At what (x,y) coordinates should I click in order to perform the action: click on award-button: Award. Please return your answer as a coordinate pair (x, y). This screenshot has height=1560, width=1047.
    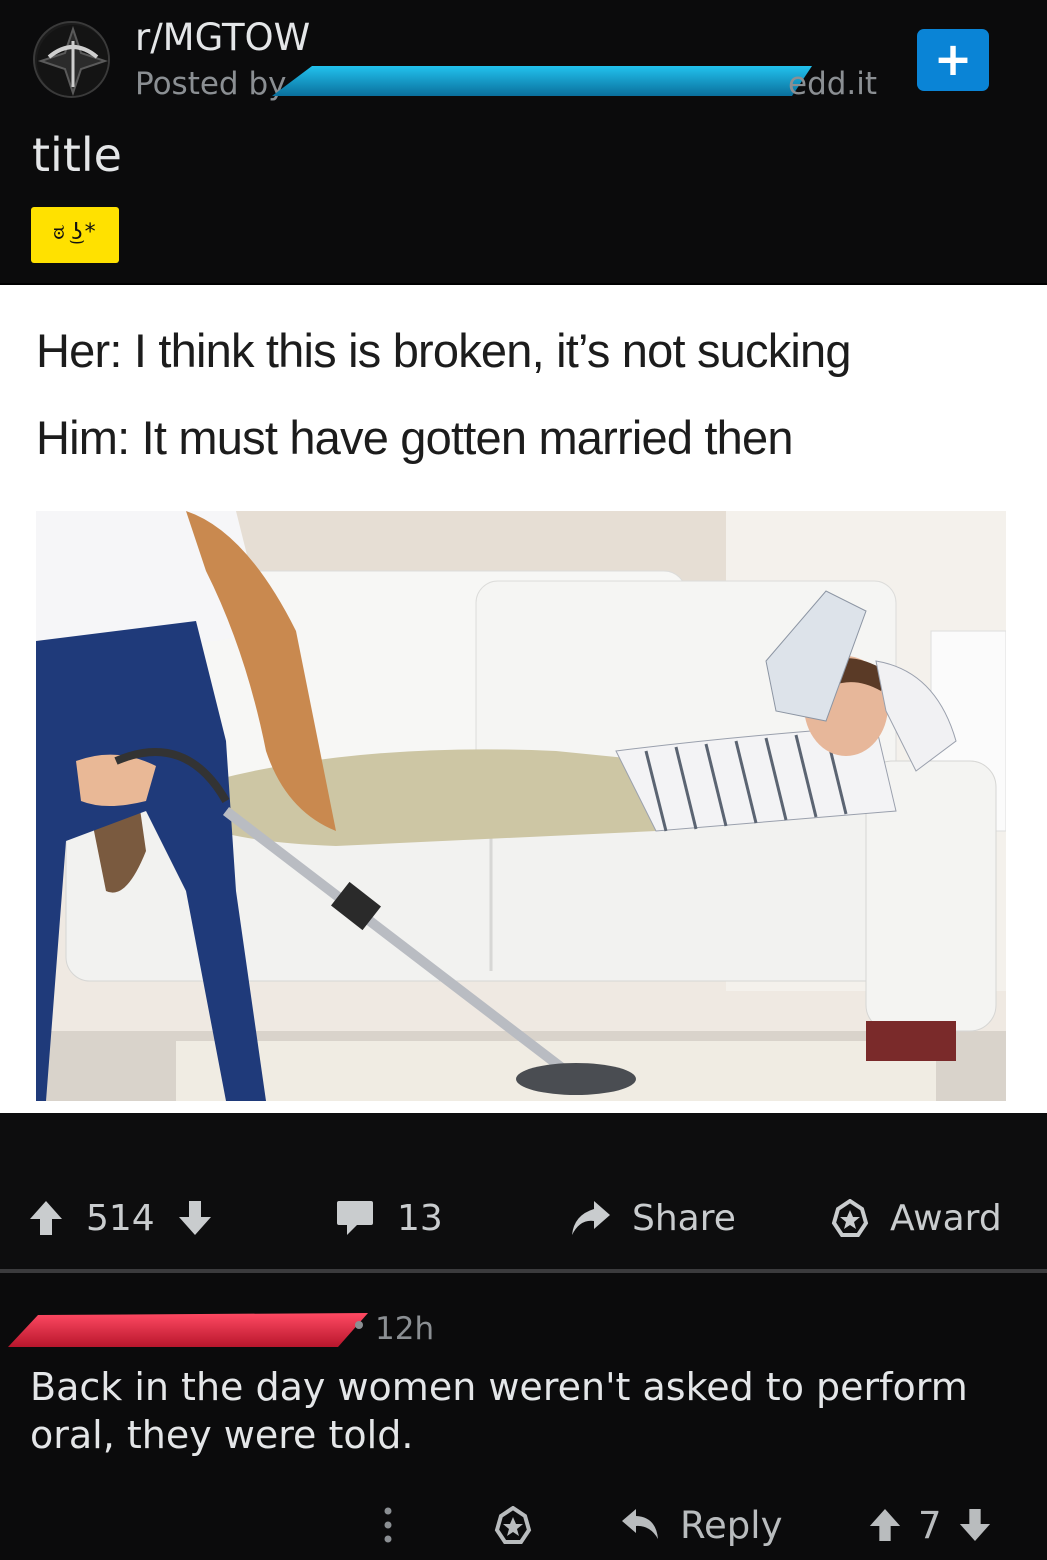
    Looking at the image, I should click on (916, 1218).